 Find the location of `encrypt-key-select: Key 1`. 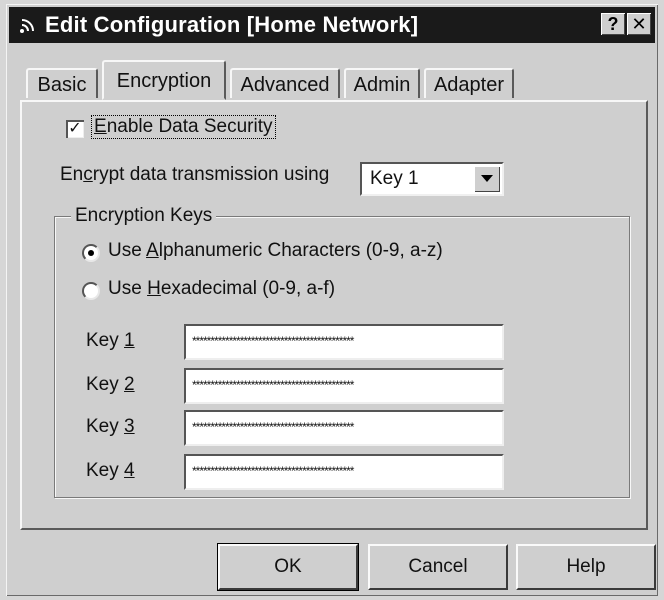

encrypt-key-select: Key 1 is located at coordinates (432, 179).